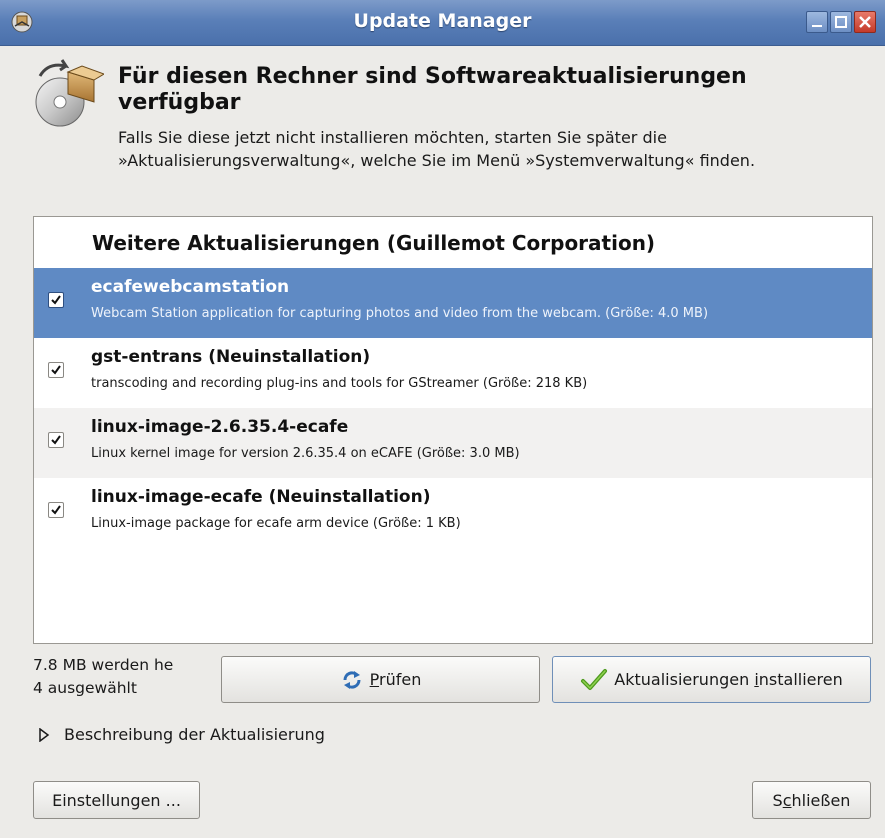  I want to click on close-button-label: Schließen, so click(811, 800).